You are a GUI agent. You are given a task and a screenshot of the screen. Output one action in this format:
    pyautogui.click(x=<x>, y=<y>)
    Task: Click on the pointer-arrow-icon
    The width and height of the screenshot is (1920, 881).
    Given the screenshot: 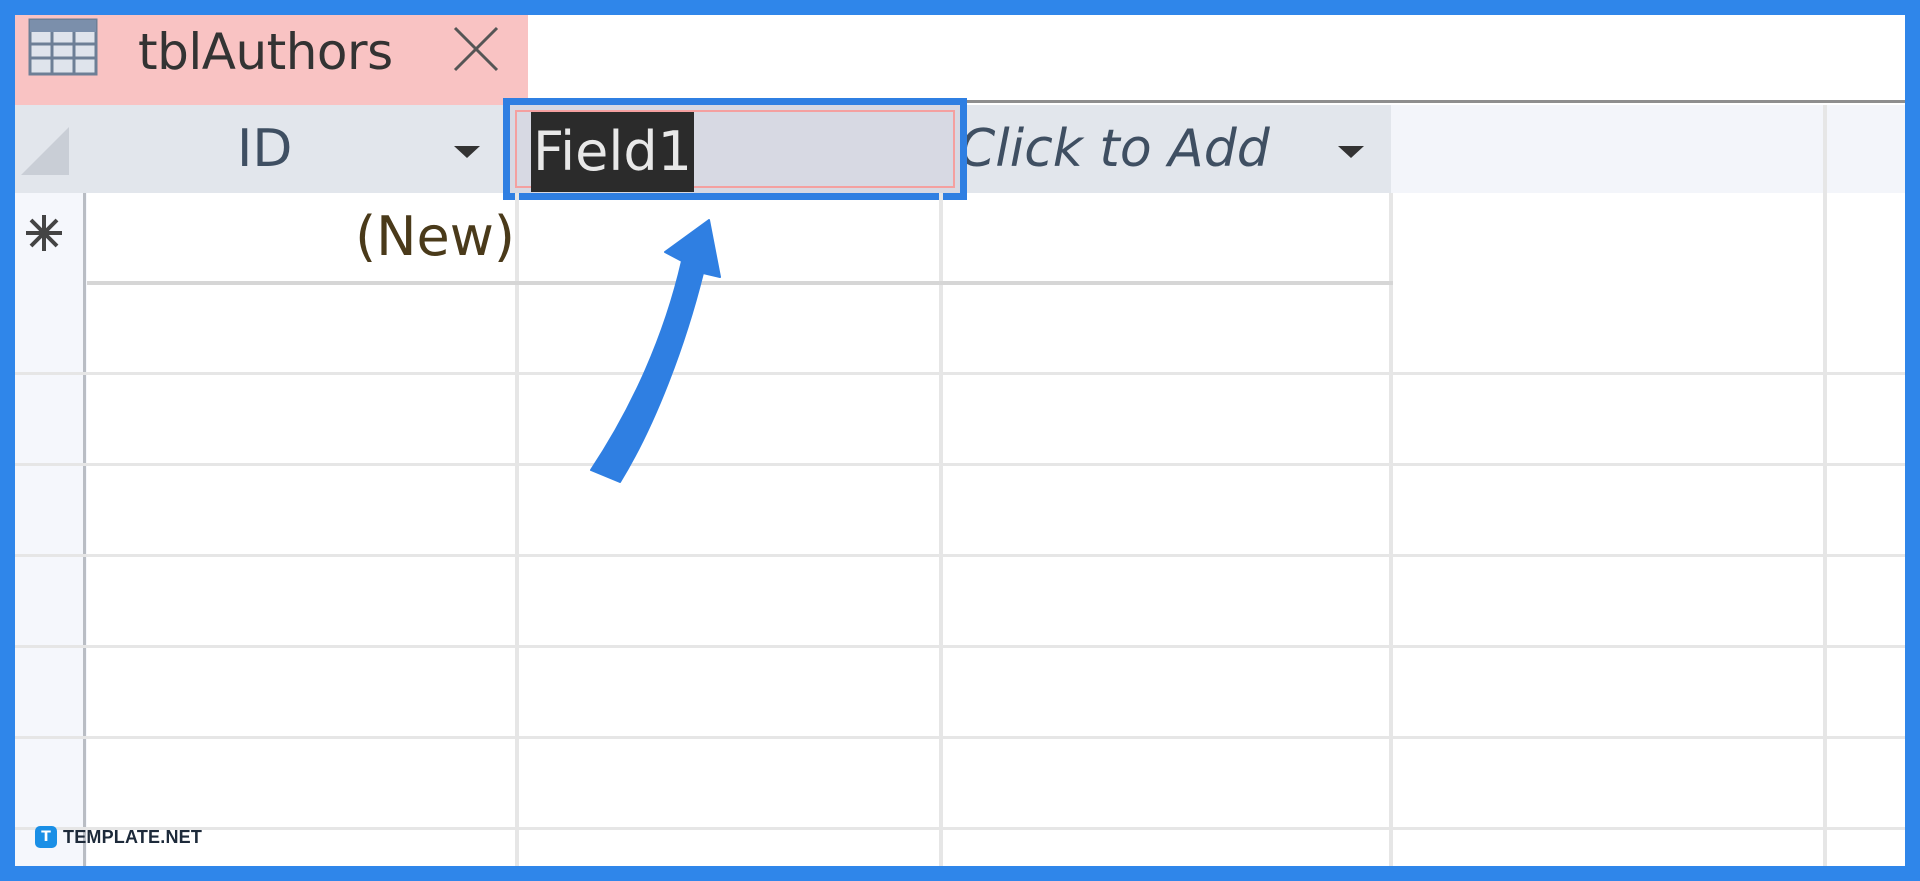 What is the action you would take?
    pyautogui.click(x=655, y=351)
    